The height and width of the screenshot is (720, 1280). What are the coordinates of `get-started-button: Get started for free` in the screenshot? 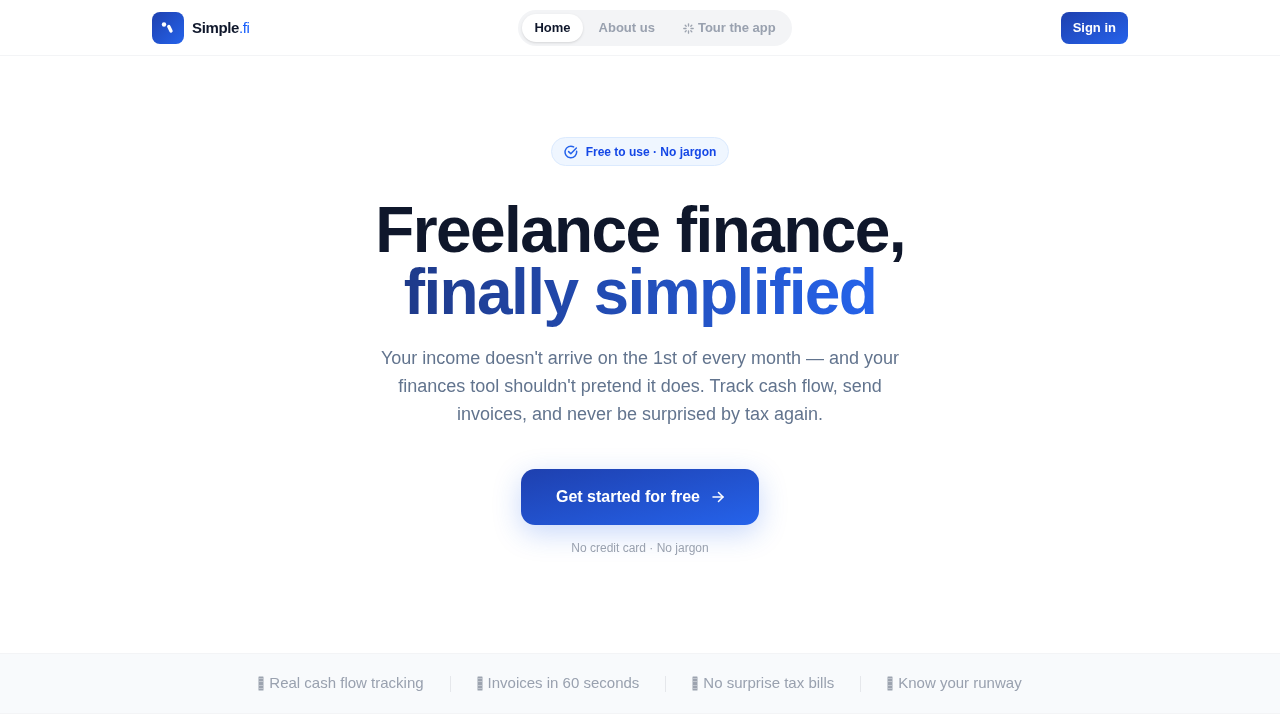 It's located at (640, 497).